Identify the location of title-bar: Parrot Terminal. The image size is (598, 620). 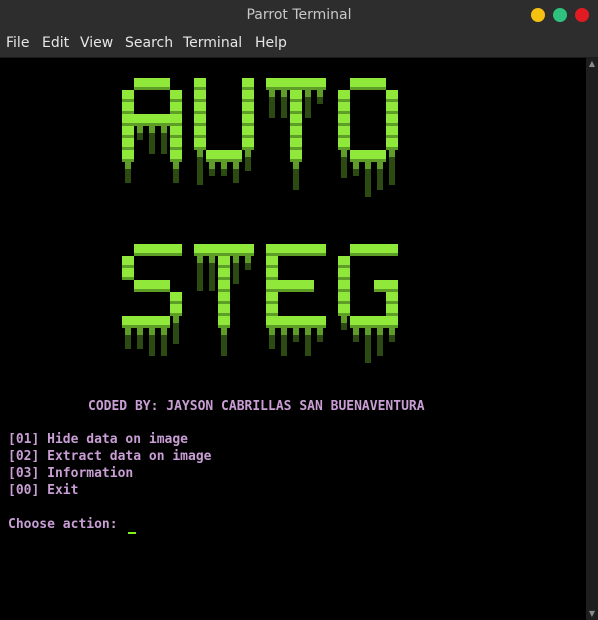
(299, 15).